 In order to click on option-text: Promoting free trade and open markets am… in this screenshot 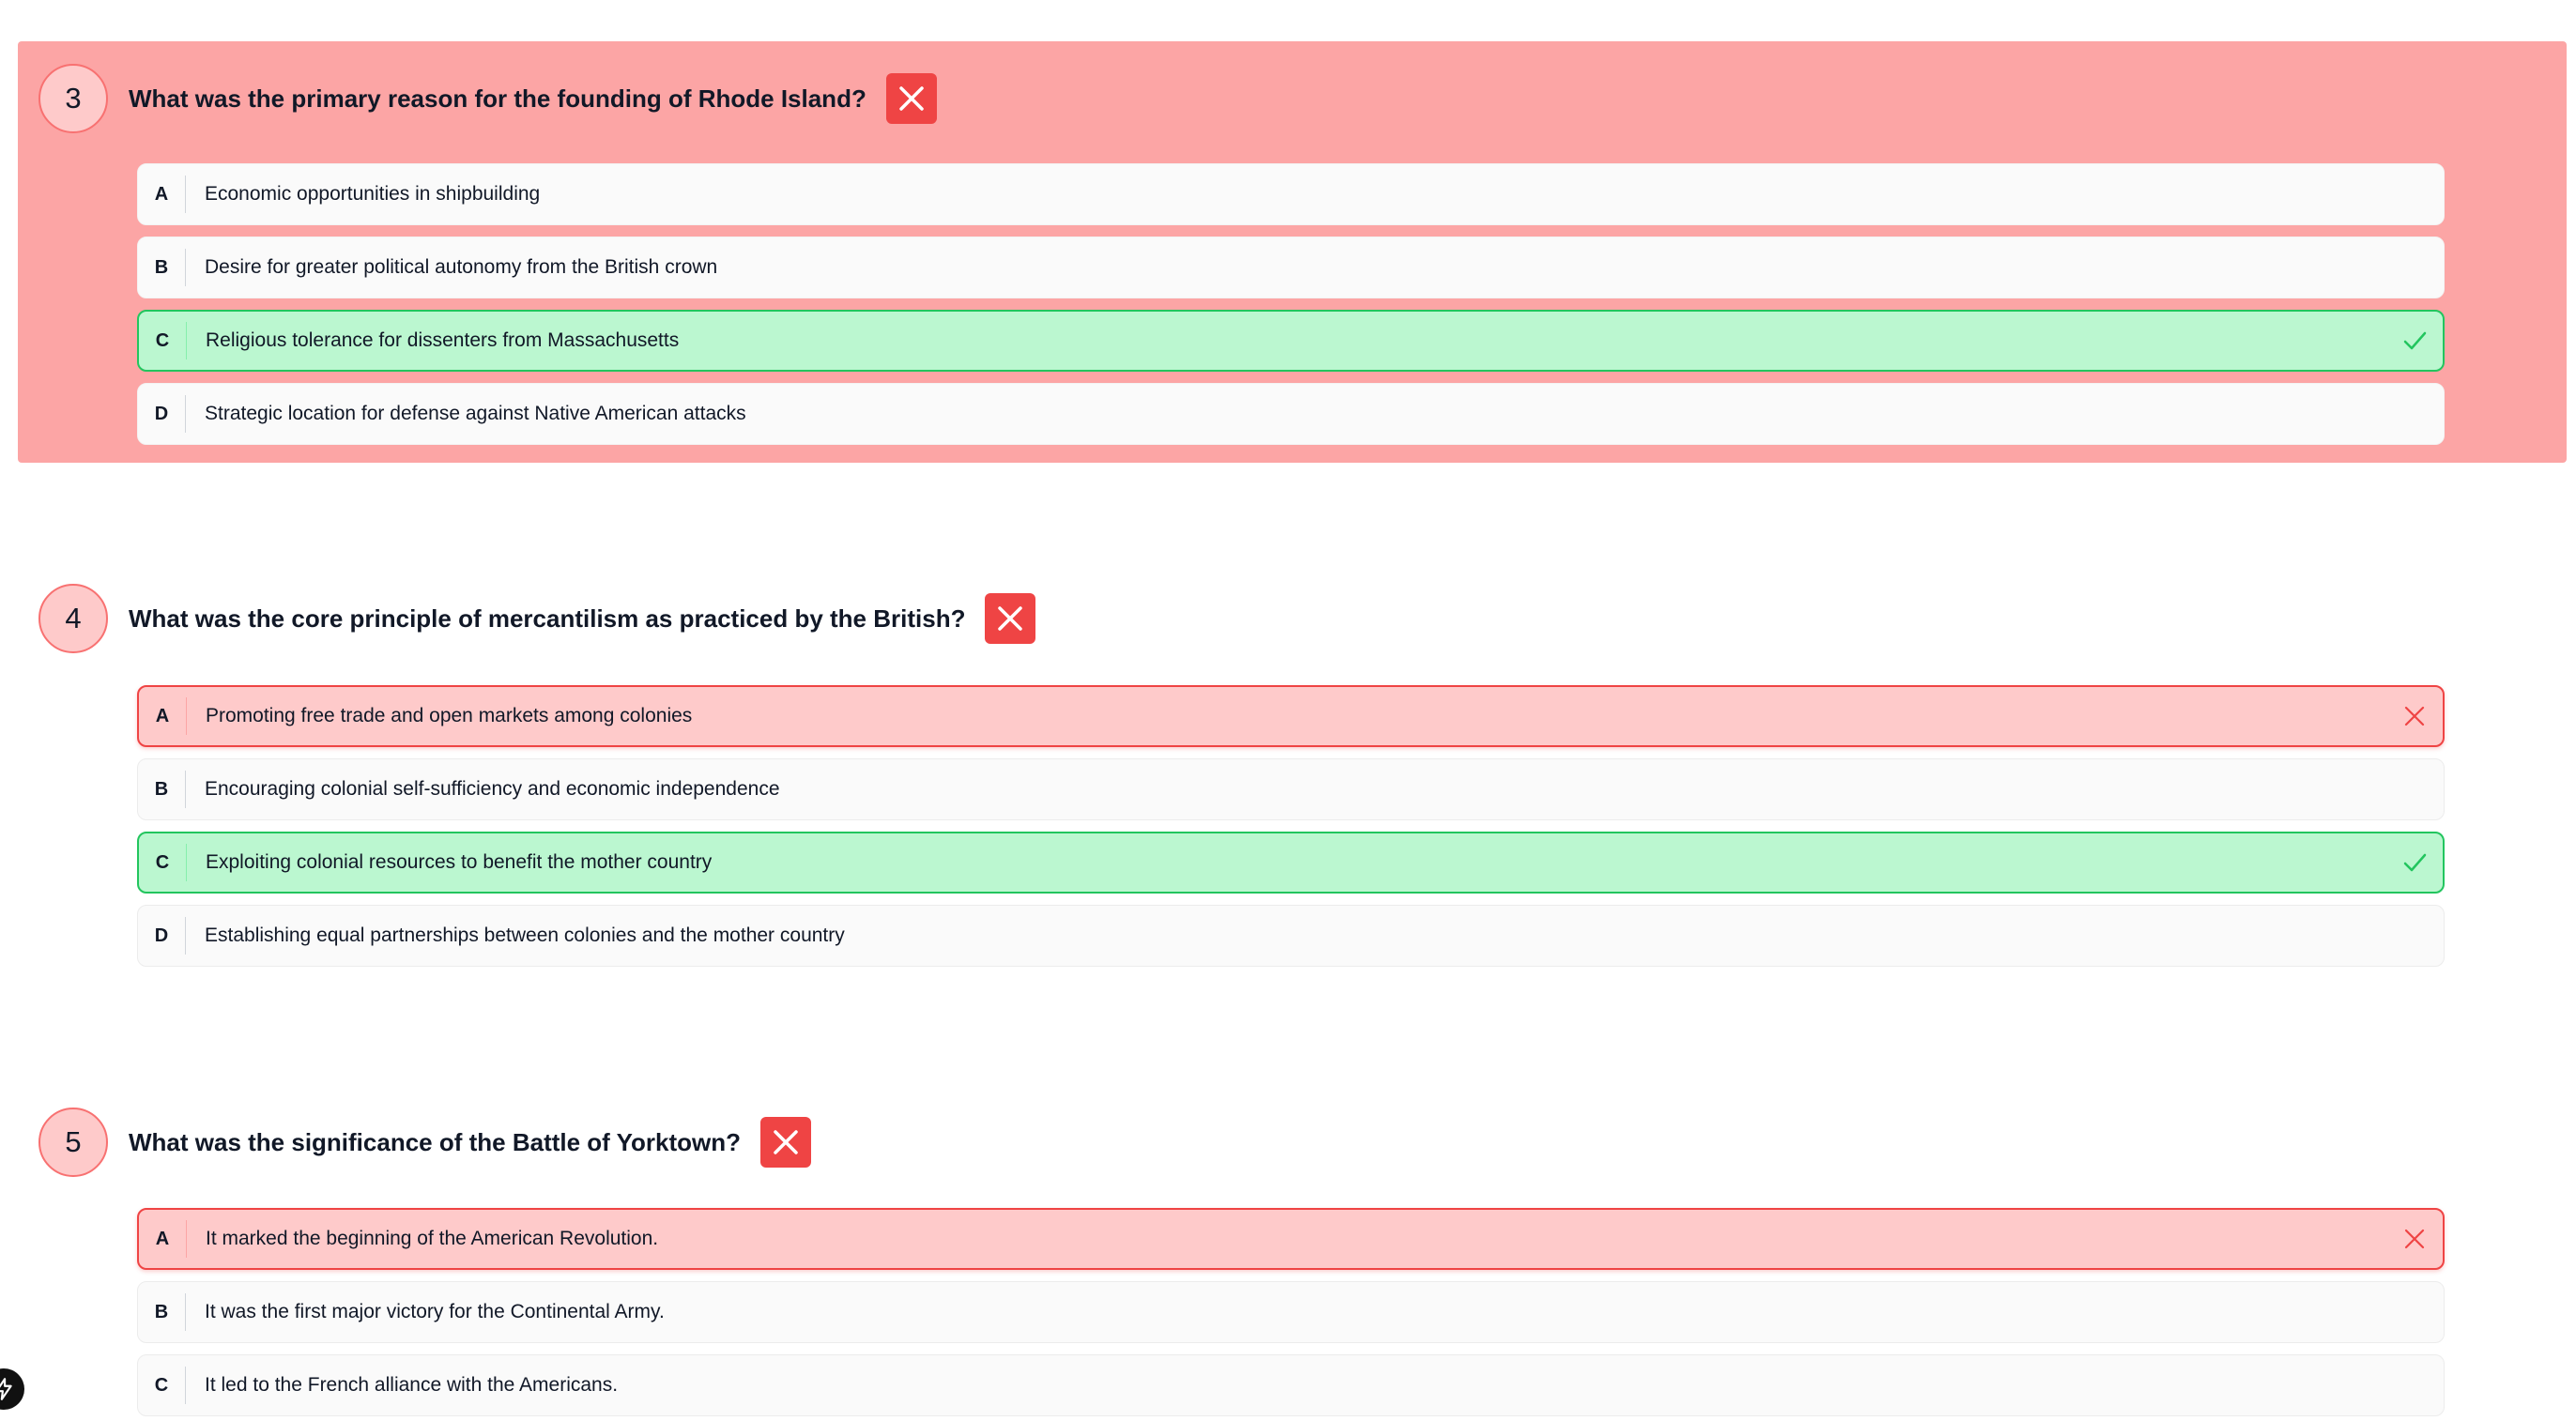, I will do `click(450, 715)`.